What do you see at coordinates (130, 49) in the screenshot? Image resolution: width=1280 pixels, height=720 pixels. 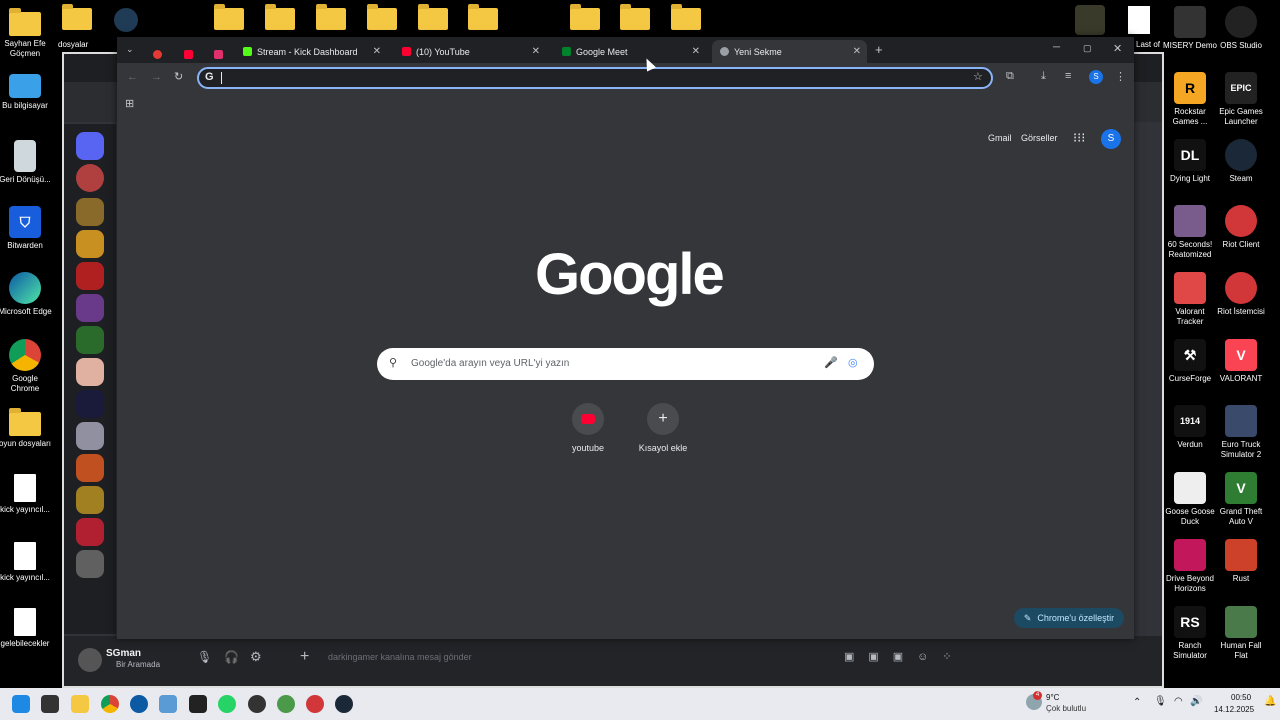 I see `tab-search-icon: ⌄` at bounding box center [130, 49].